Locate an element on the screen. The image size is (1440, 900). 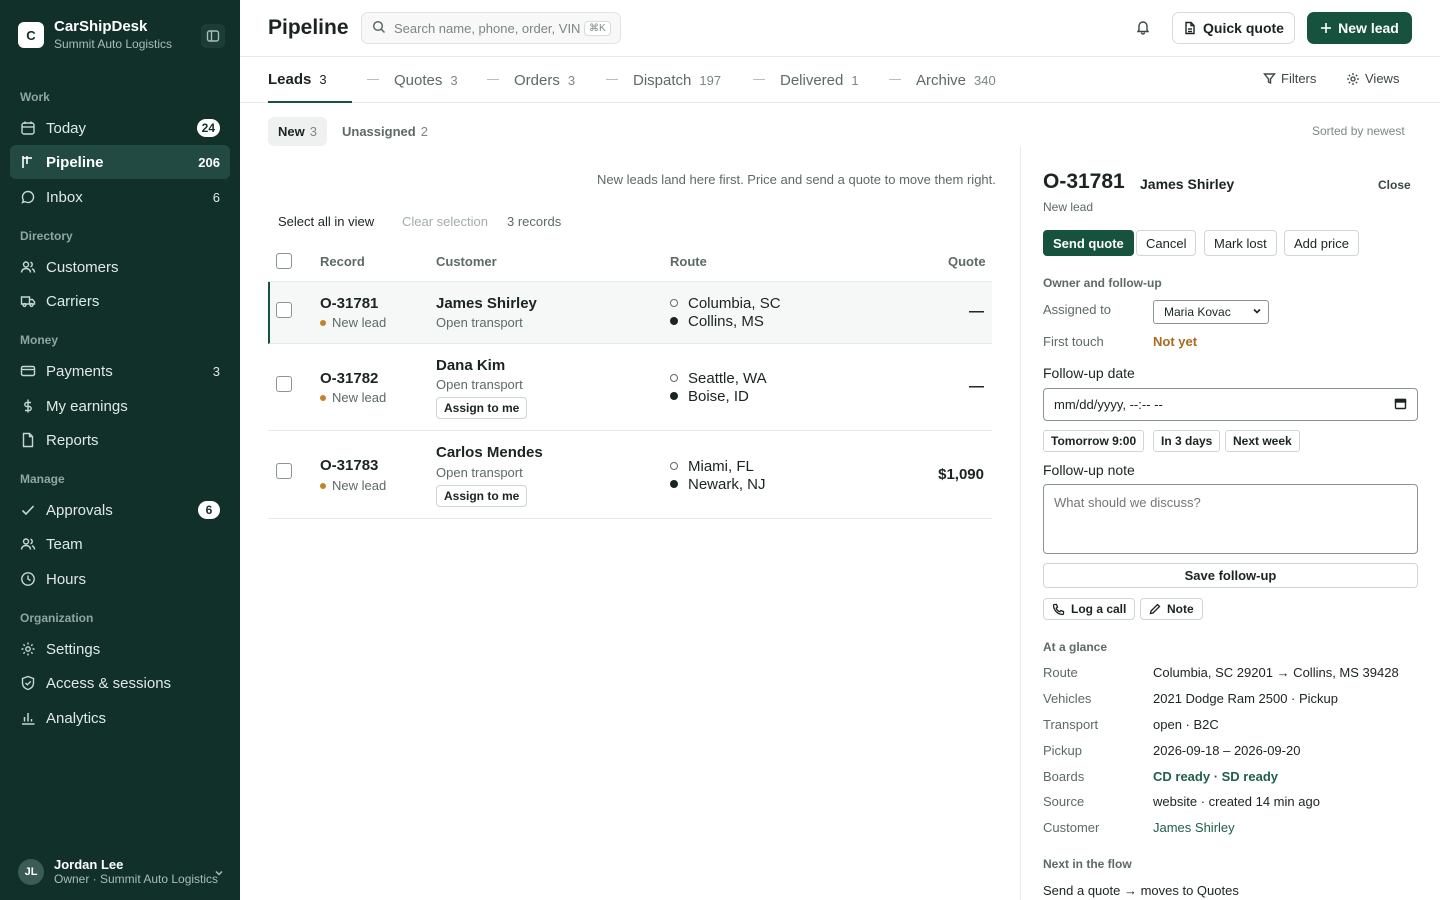
detail-stage: New lead is located at coordinates (1068, 207).